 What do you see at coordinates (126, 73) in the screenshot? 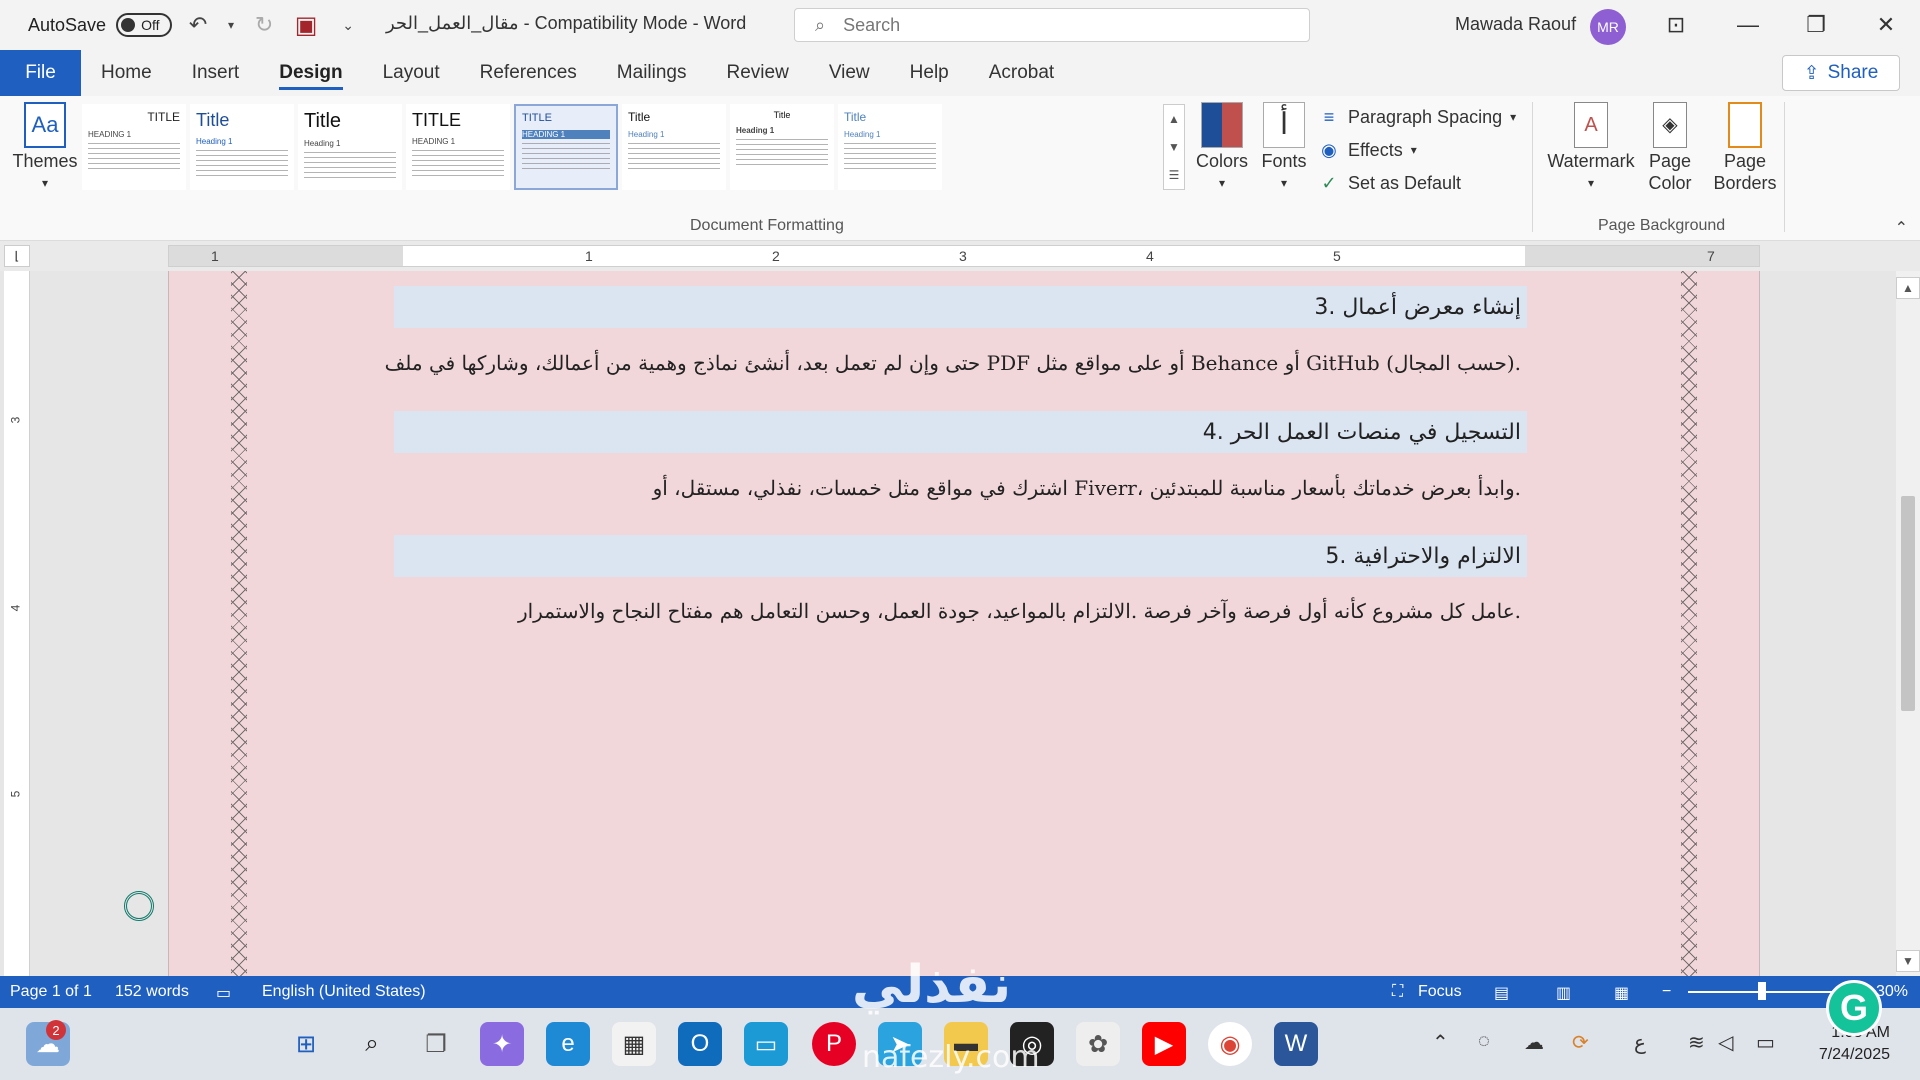
I see `tab-home: Home` at bounding box center [126, 73].